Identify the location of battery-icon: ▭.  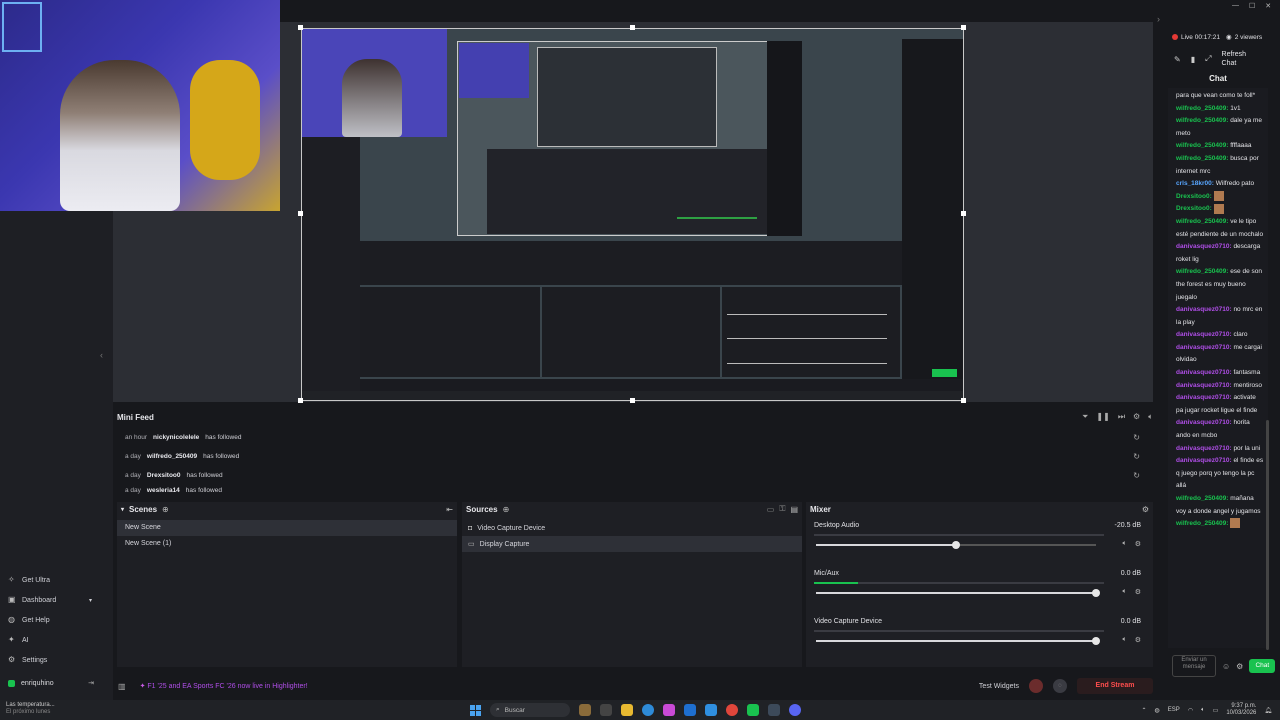
(1216, 710).